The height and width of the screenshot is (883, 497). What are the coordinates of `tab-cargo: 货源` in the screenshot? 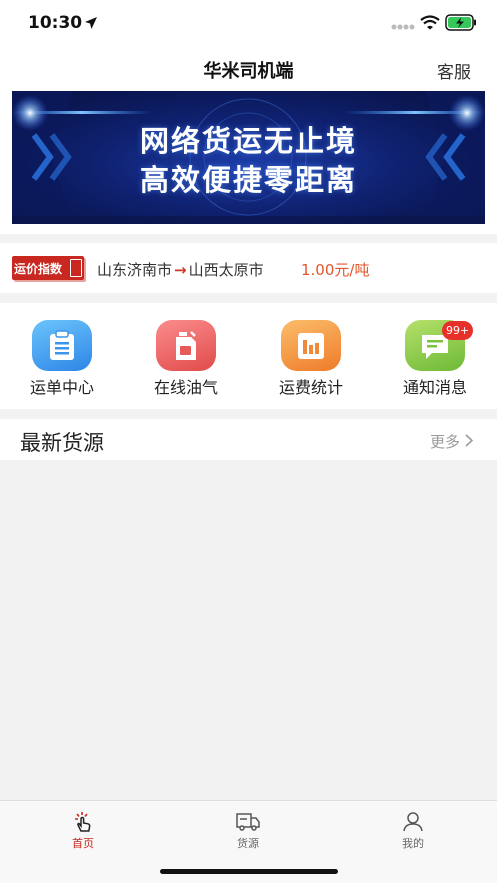 It's located at (248, 830).